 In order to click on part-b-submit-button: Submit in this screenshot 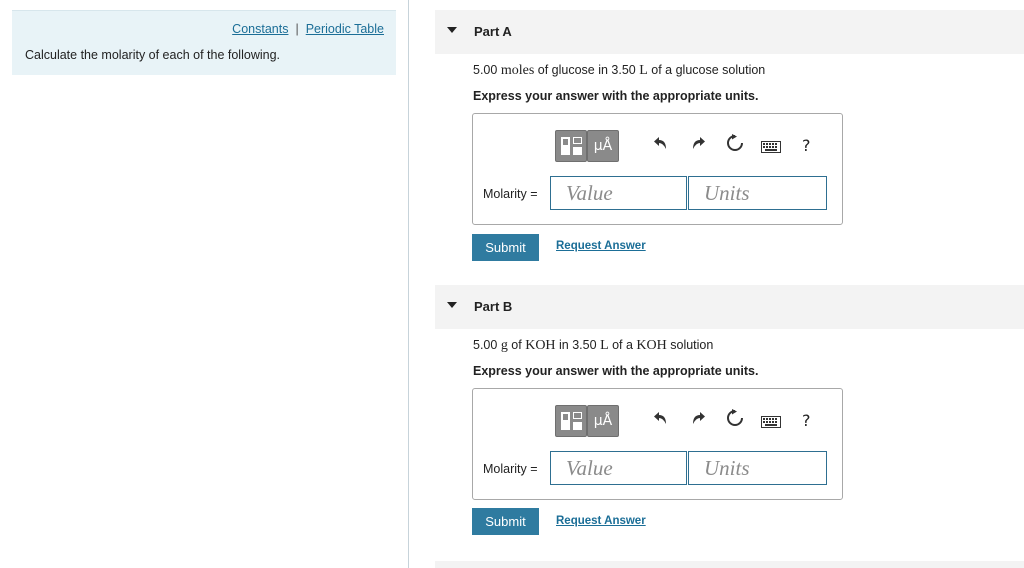, I will do `click(505, 521)`.